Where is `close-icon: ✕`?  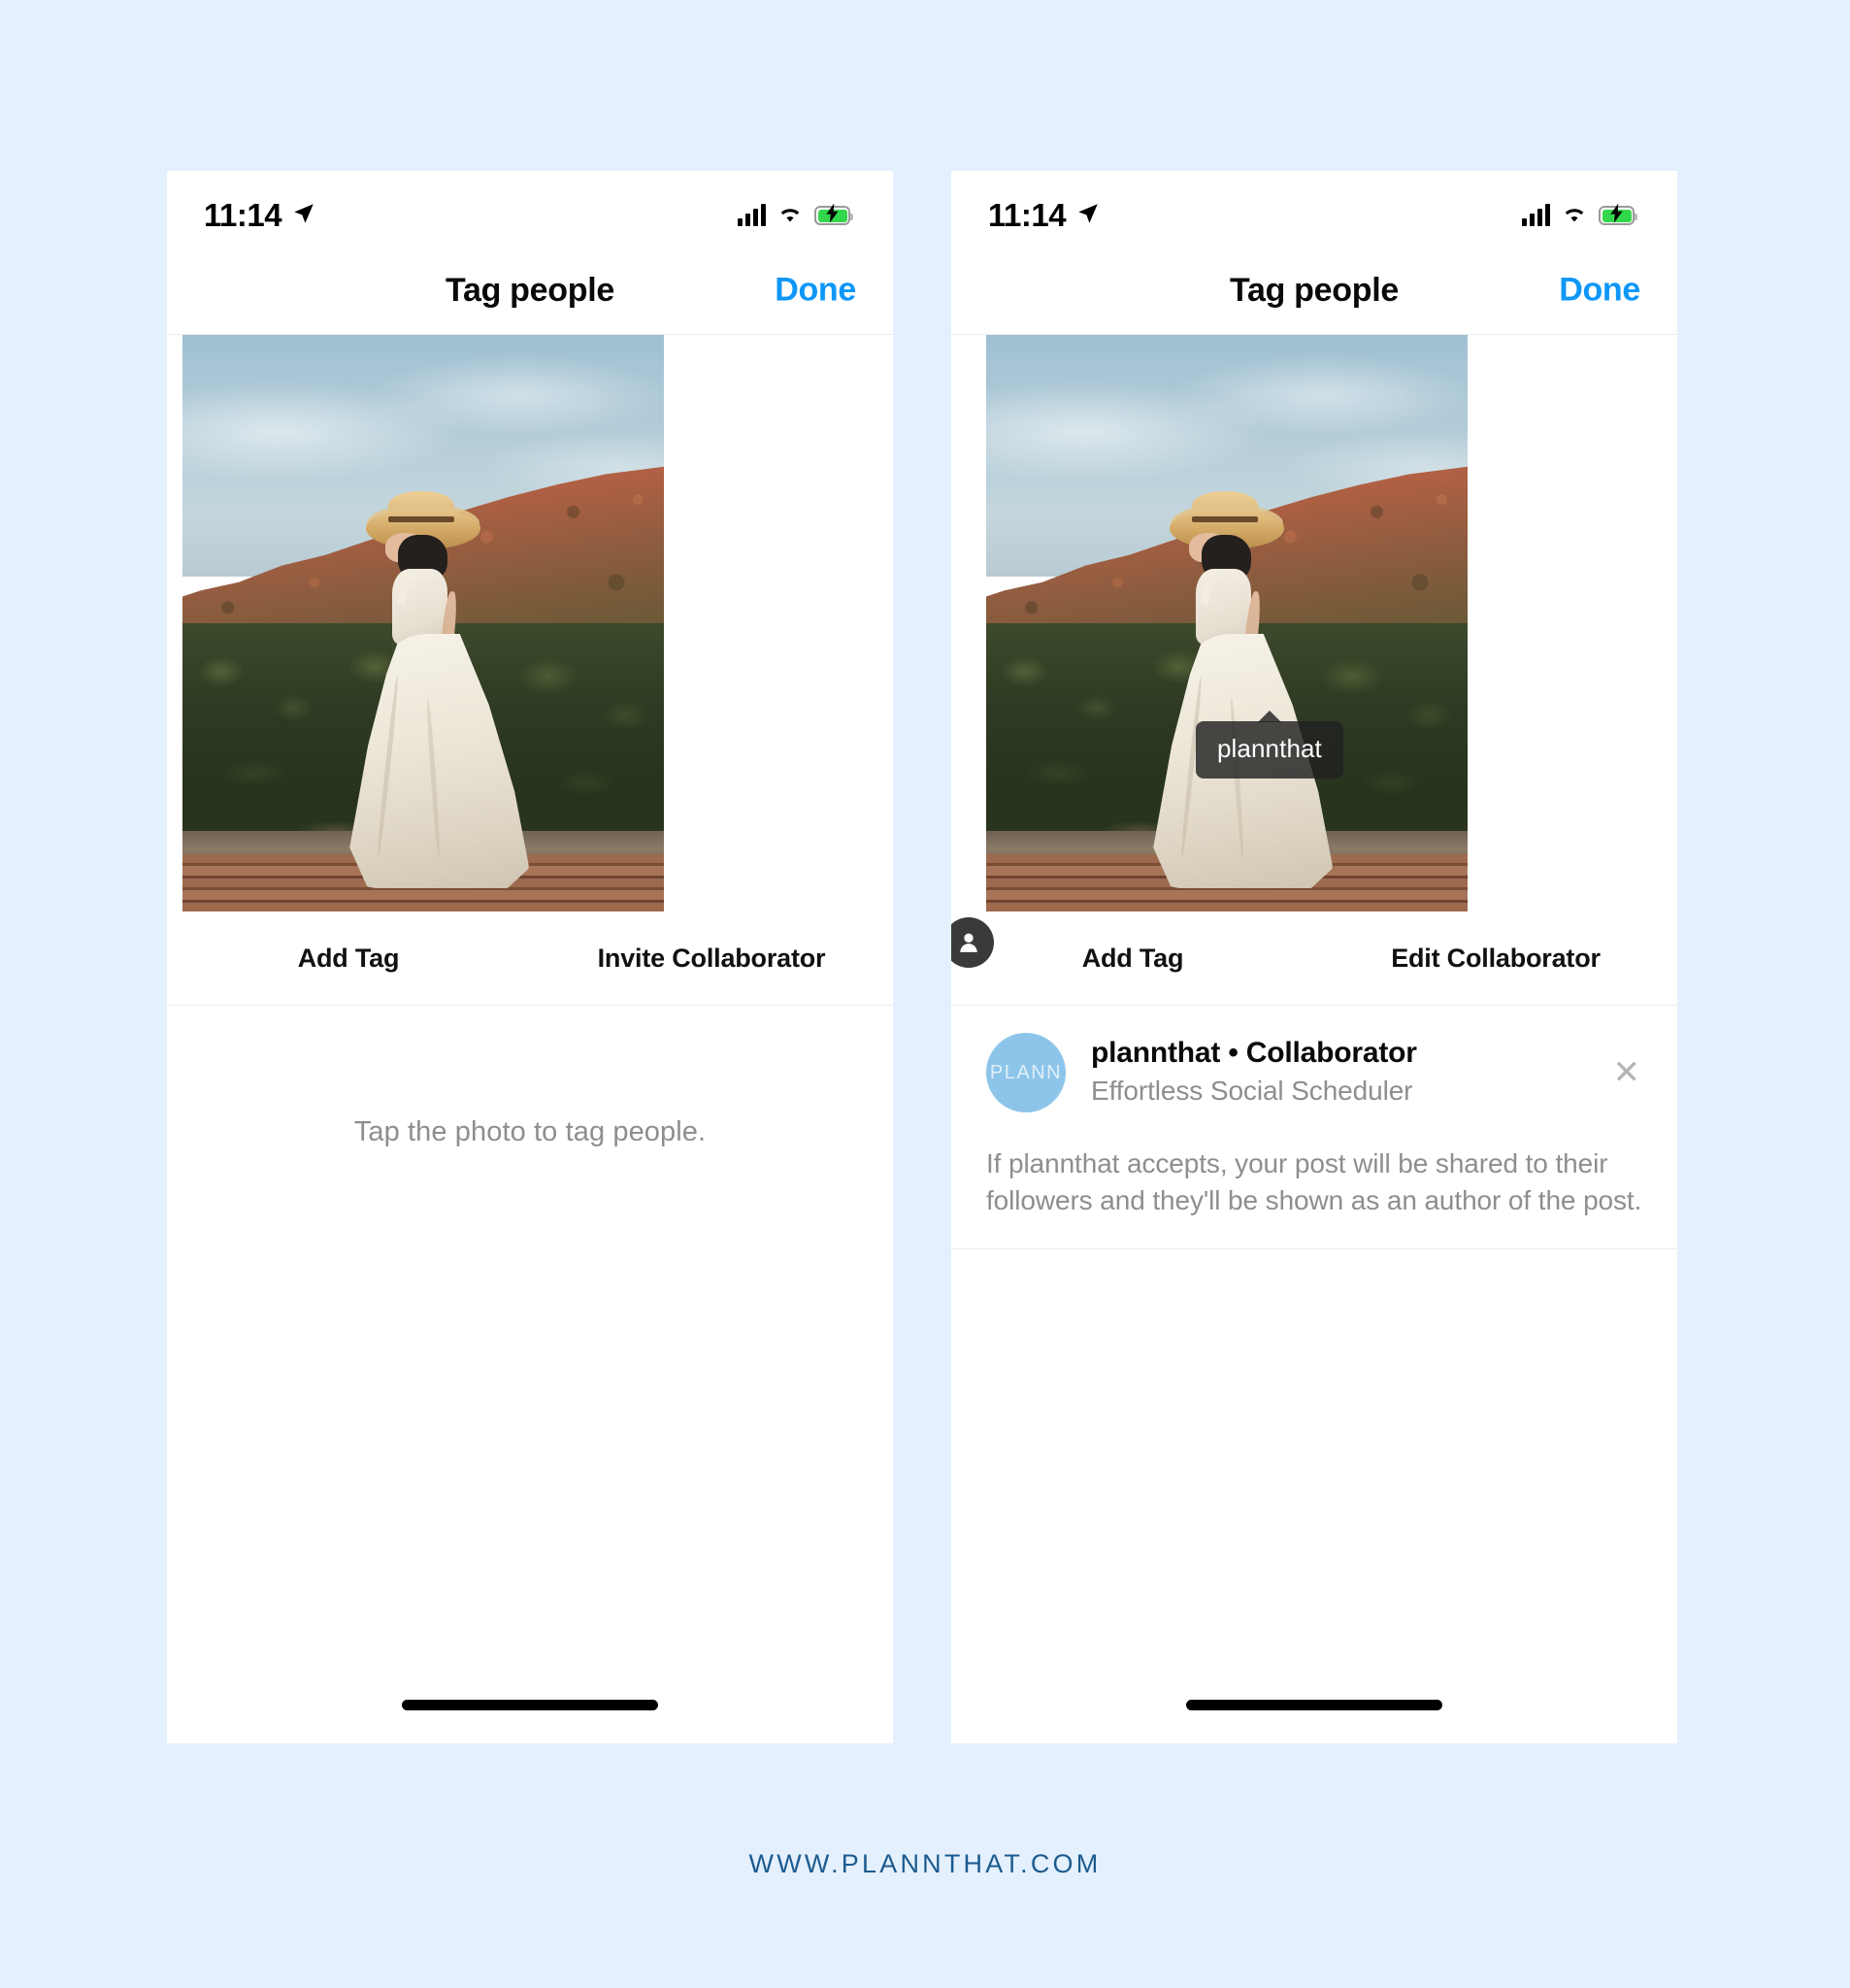
close-icon: ✕ is located at coordinates (1627, 1072).